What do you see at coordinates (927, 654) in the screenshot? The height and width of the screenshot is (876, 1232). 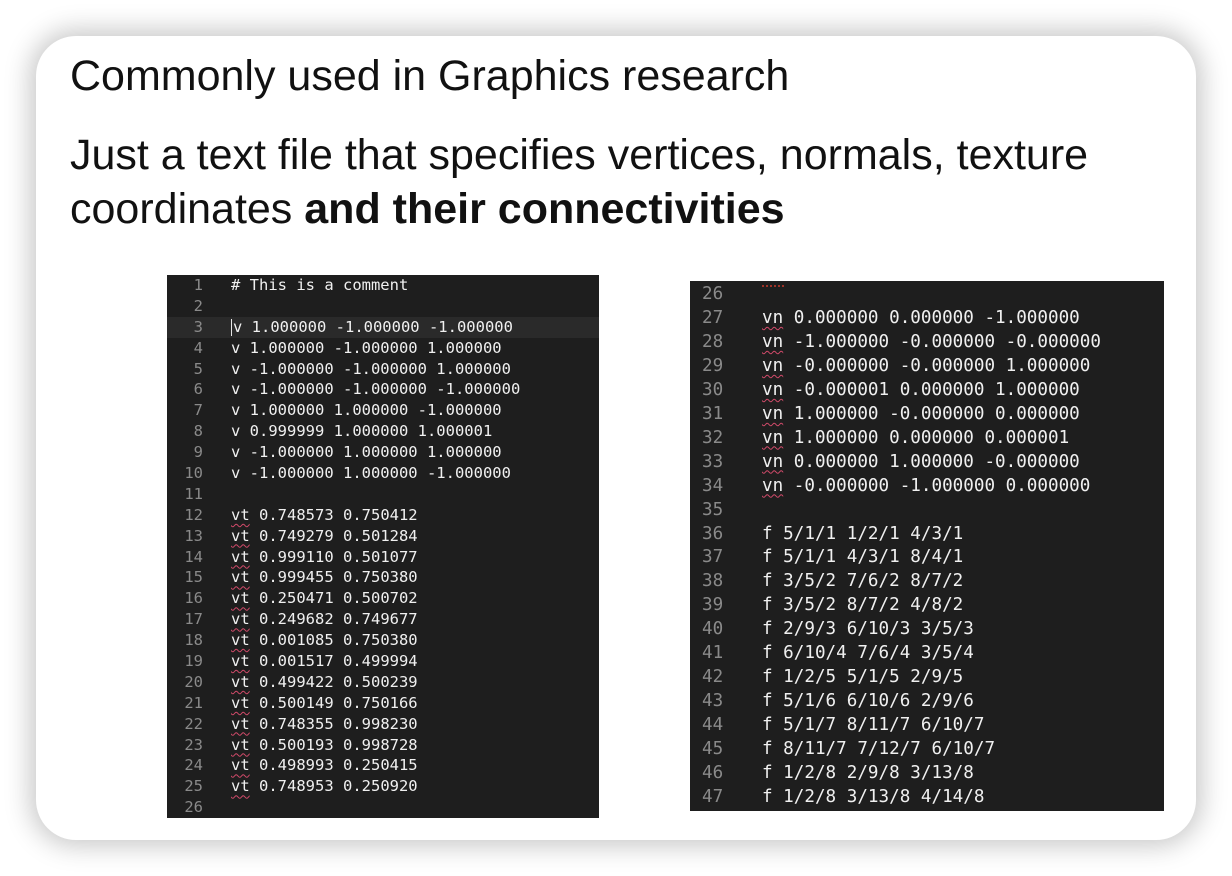 I see `code-line: 41 f 6/10/4 7/6/4 3/5/4` at bounding box center [927, 654].